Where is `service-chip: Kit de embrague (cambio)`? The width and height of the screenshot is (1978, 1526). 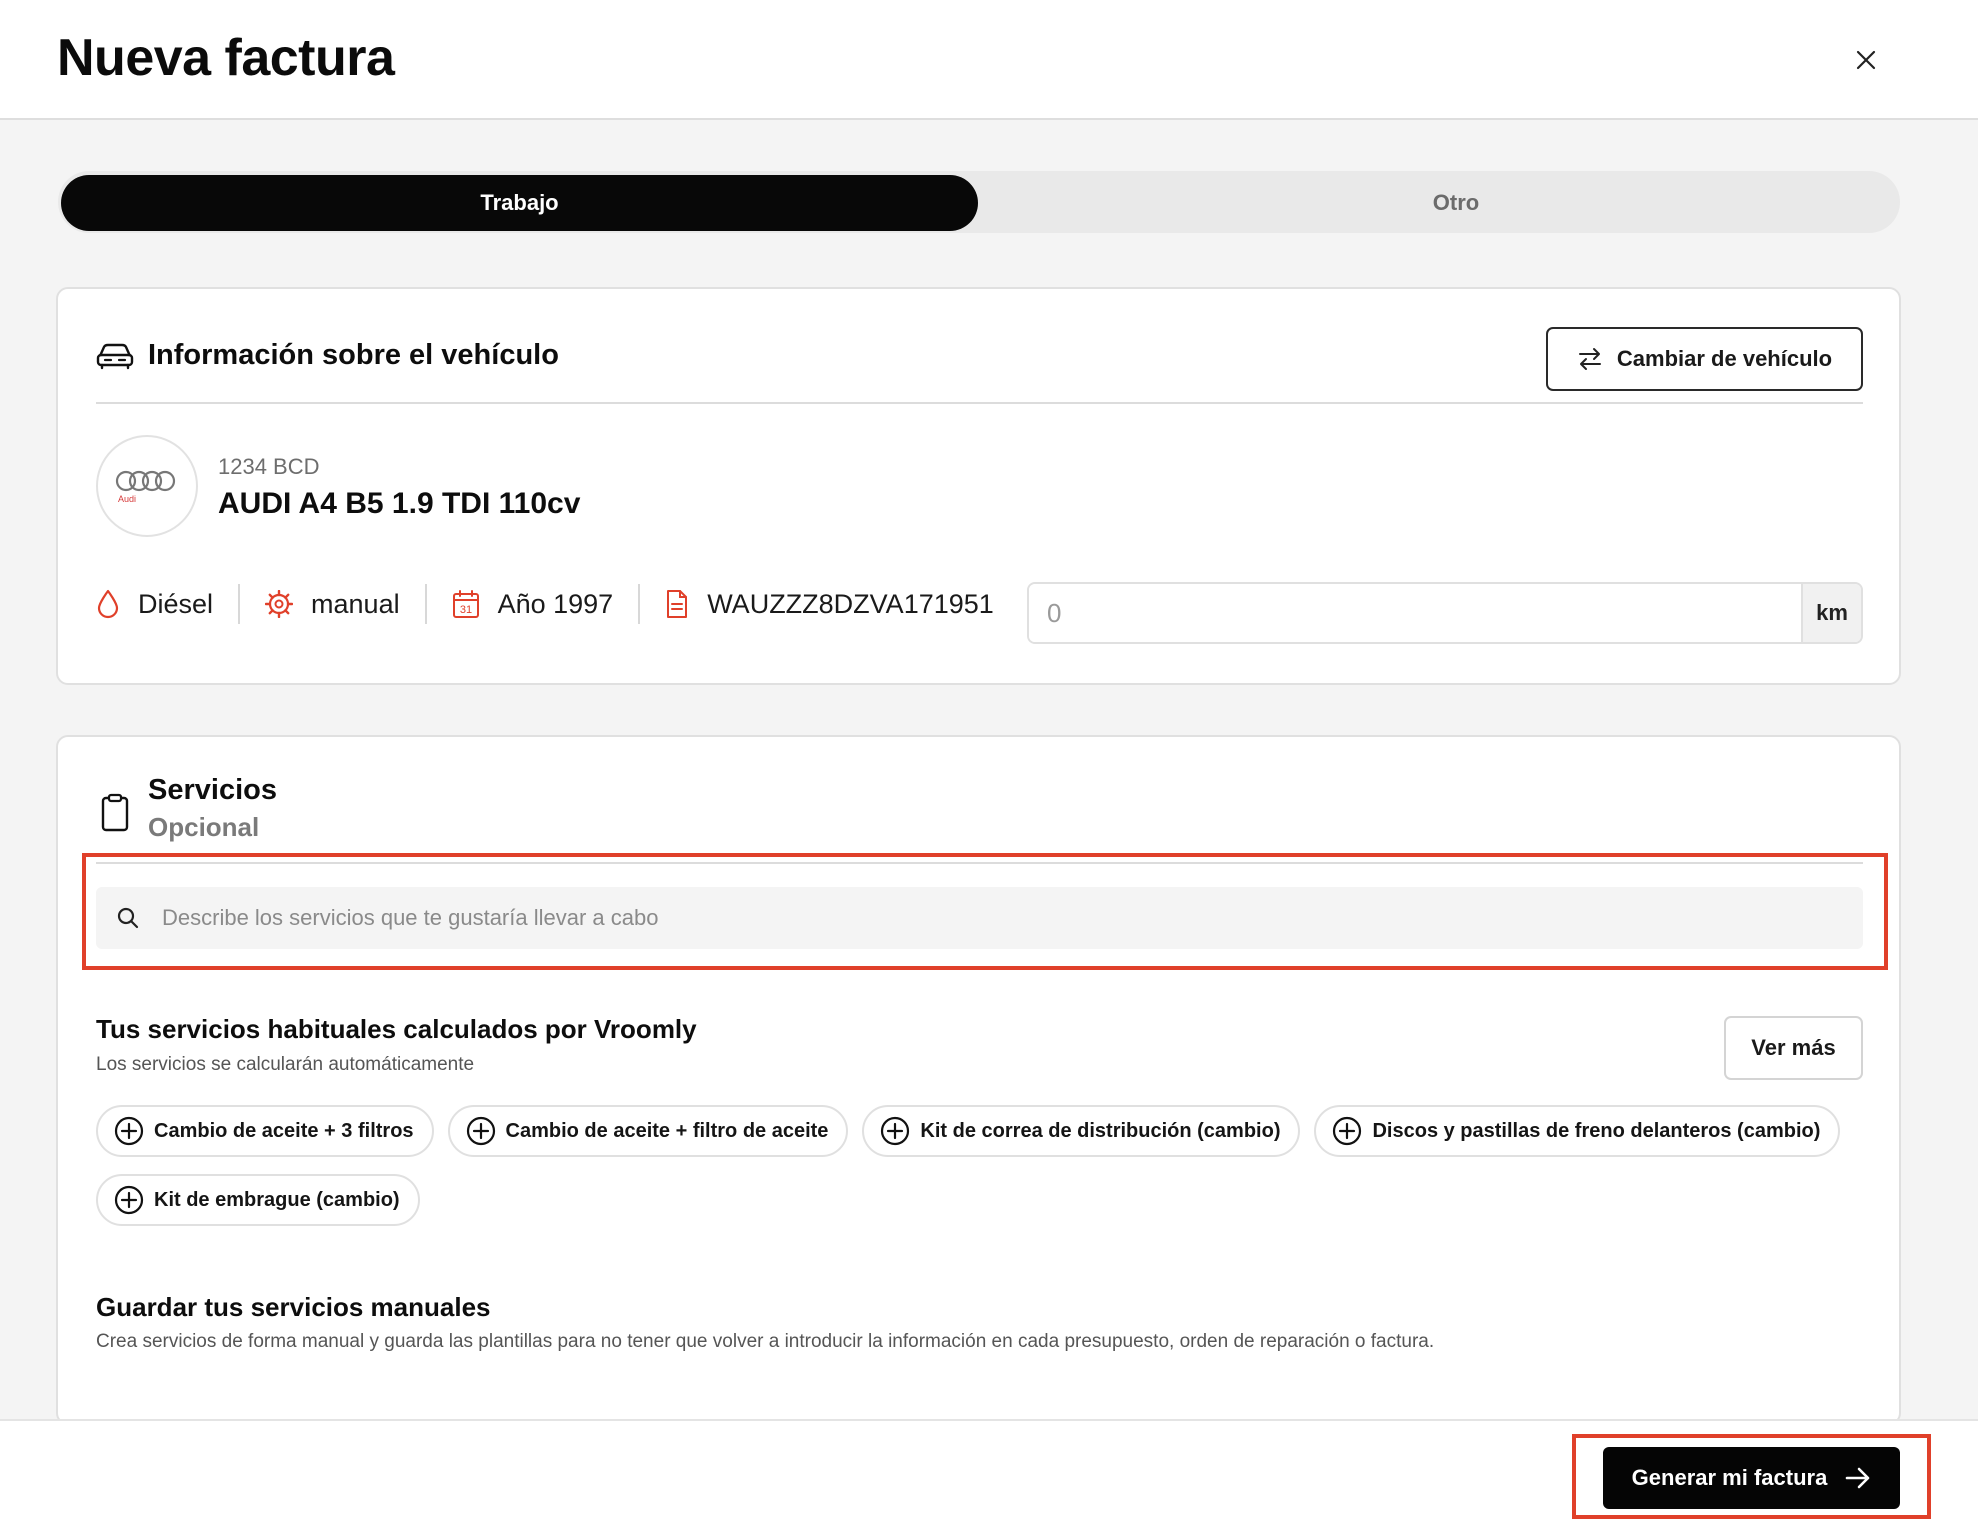
service-chip: Kit de embrague (cambio) is located at coordinates (258, 1200).